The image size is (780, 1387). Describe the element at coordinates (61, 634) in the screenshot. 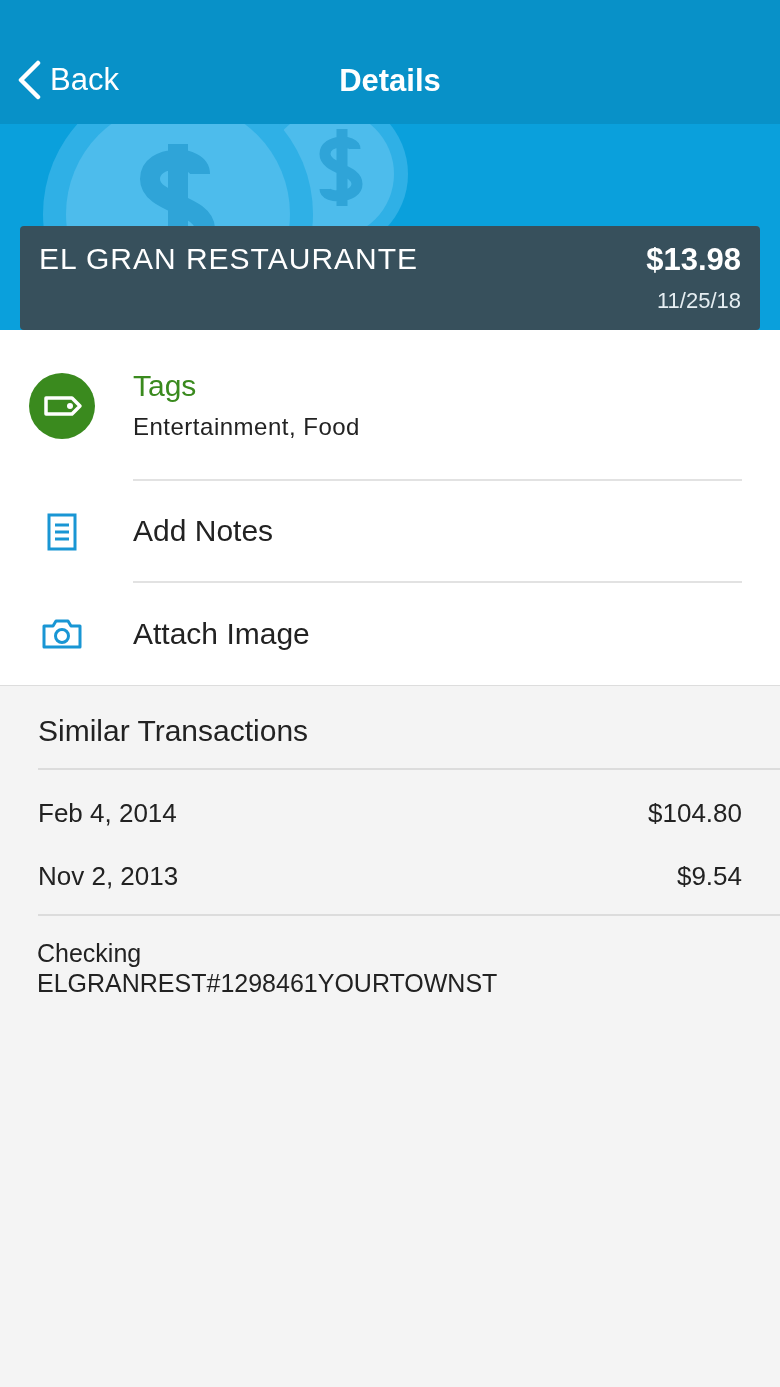

I see `camera-icon` at that location.